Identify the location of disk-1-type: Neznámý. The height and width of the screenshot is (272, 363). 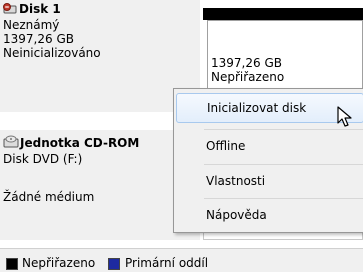
(31, 25).